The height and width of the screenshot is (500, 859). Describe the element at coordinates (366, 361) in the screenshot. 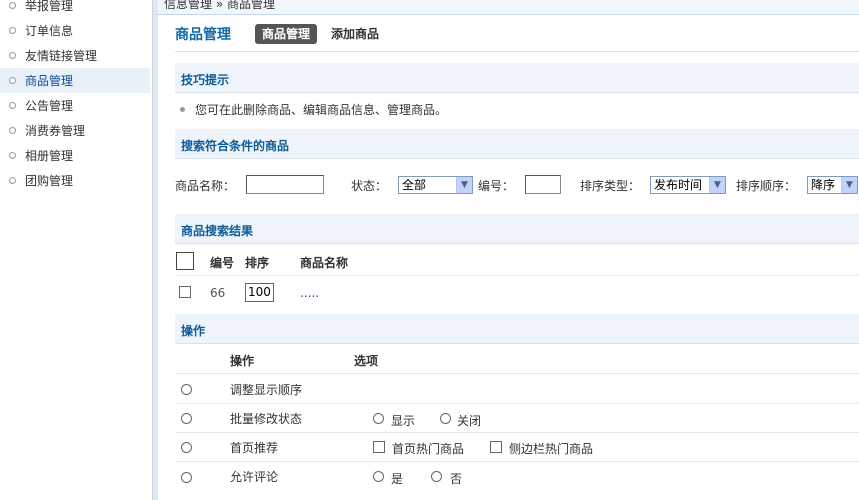

I see `column-header-option: 选项` at that location.